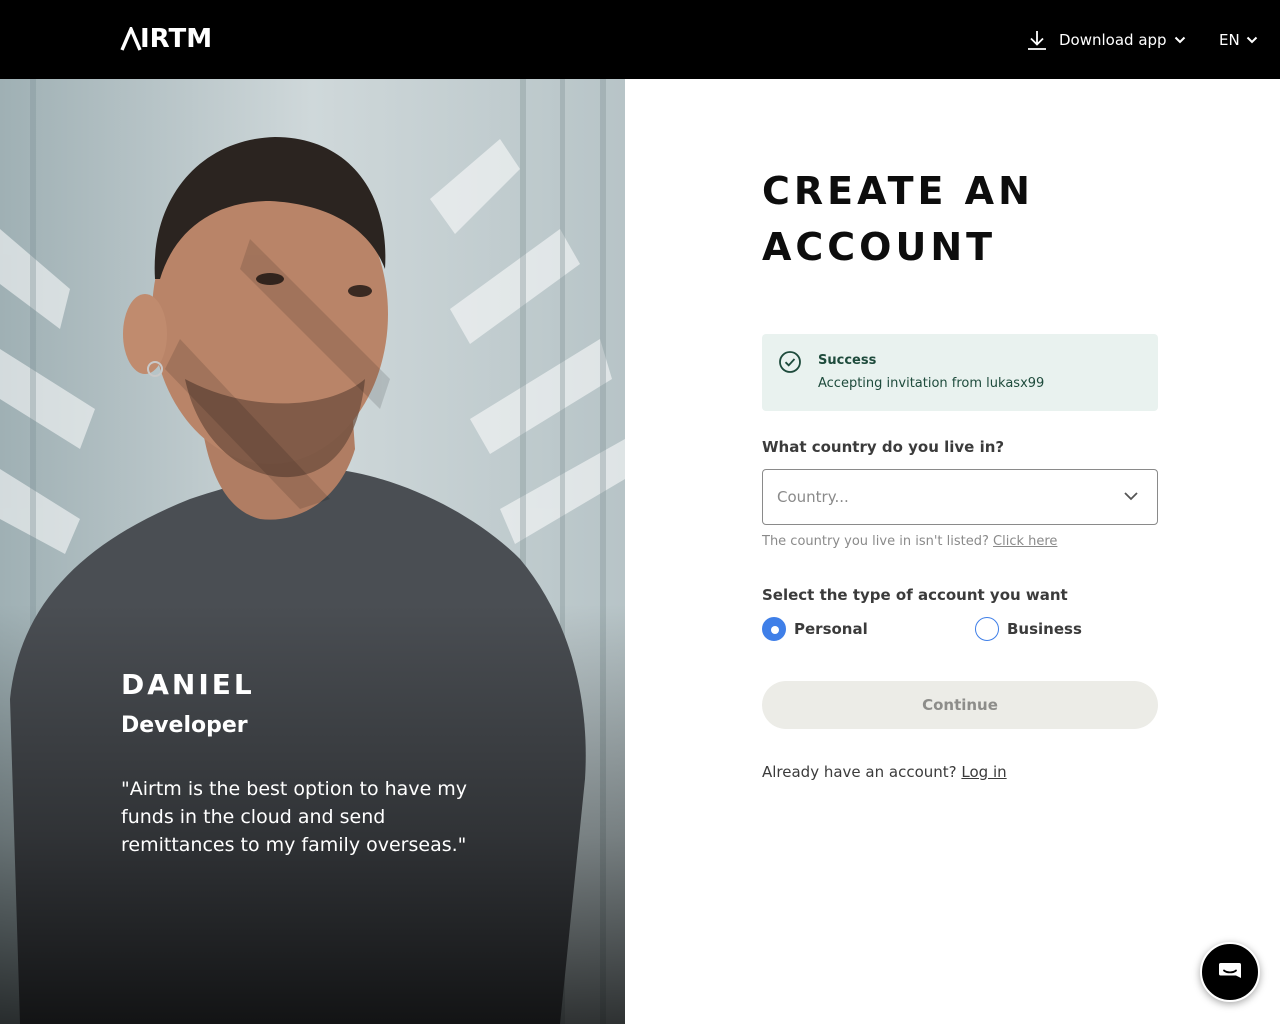 The image size is (1280, 1024). I want to click on login-prompt: Already have an account? Log in, so click(884, 772).